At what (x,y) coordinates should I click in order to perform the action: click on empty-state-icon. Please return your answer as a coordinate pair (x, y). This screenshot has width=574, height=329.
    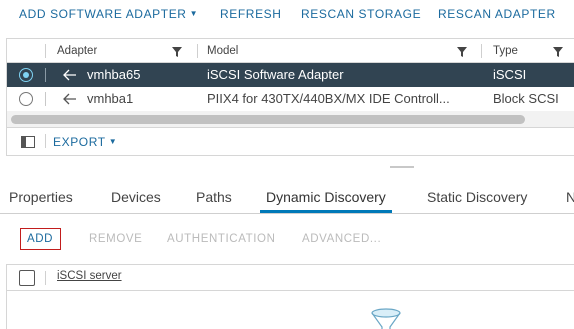
    Looking at the image, I should click on (386, 318).